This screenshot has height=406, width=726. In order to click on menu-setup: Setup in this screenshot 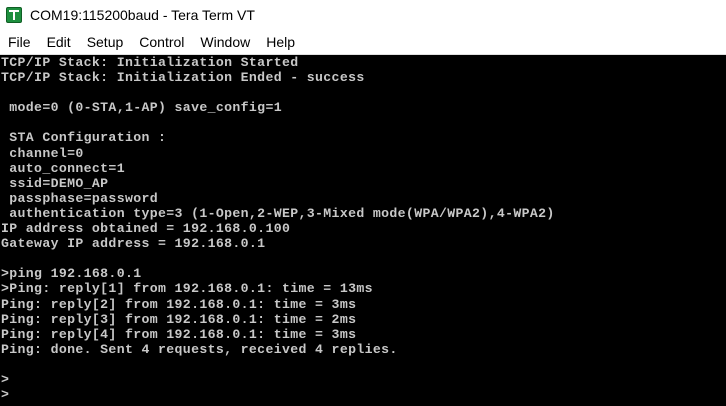, I will do `click(105, 42)`.